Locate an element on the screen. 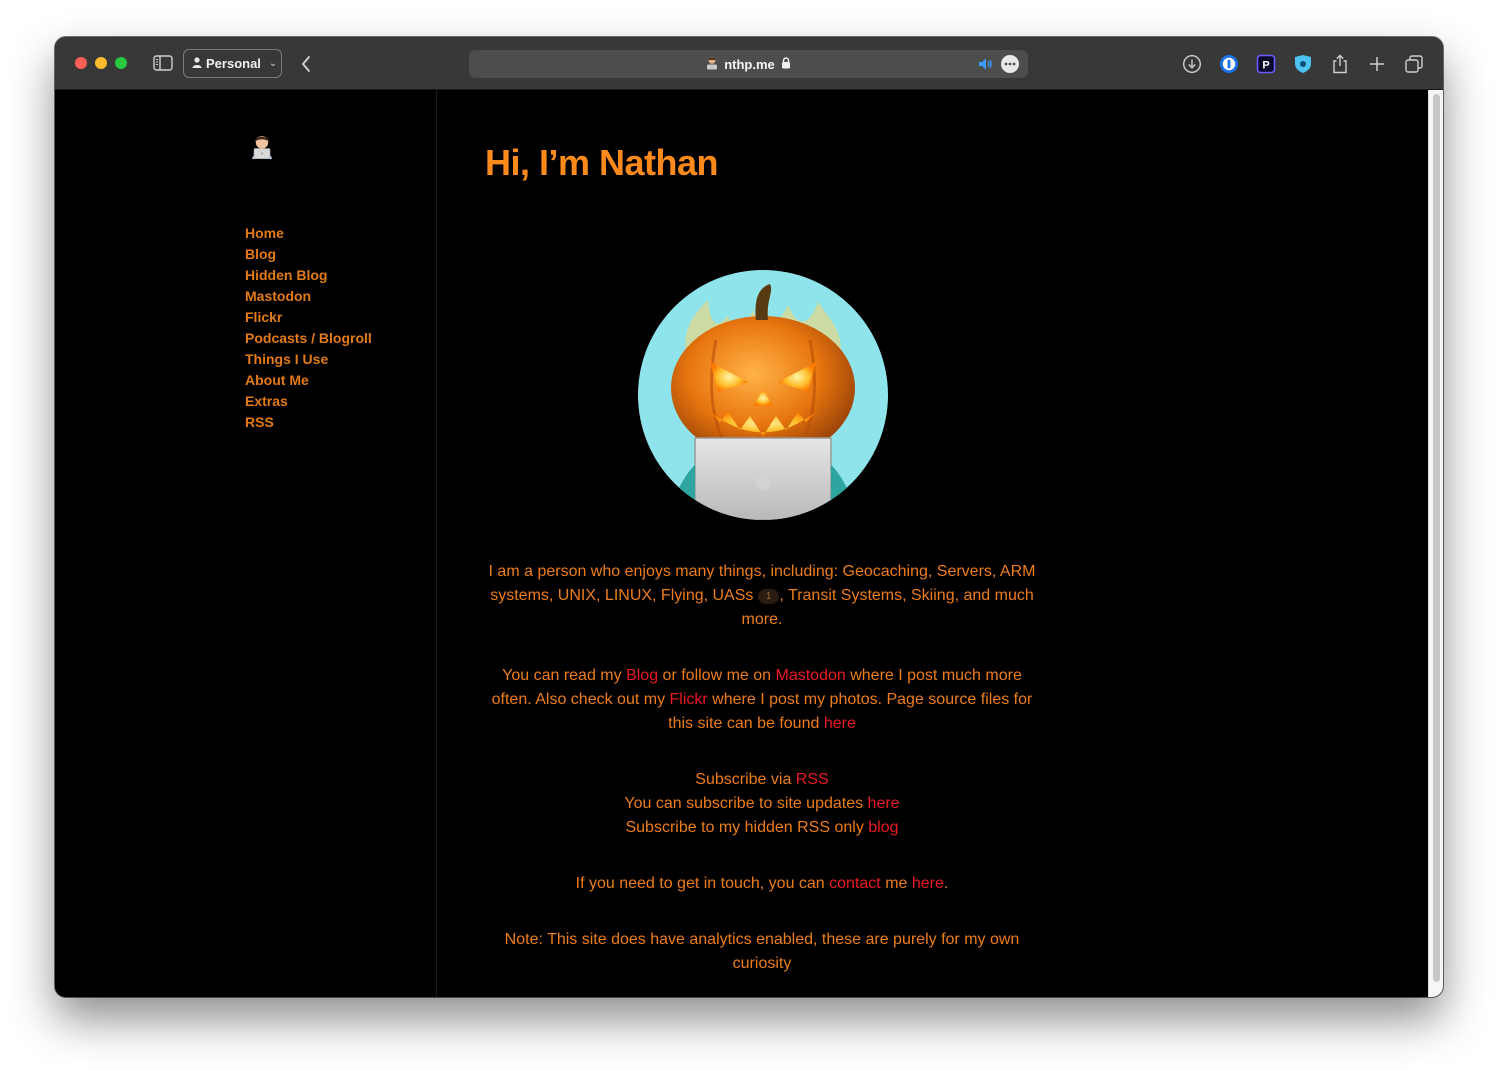 This screenshot has height=1071, width=1498. profile-image is located at coordinates (763, 395).